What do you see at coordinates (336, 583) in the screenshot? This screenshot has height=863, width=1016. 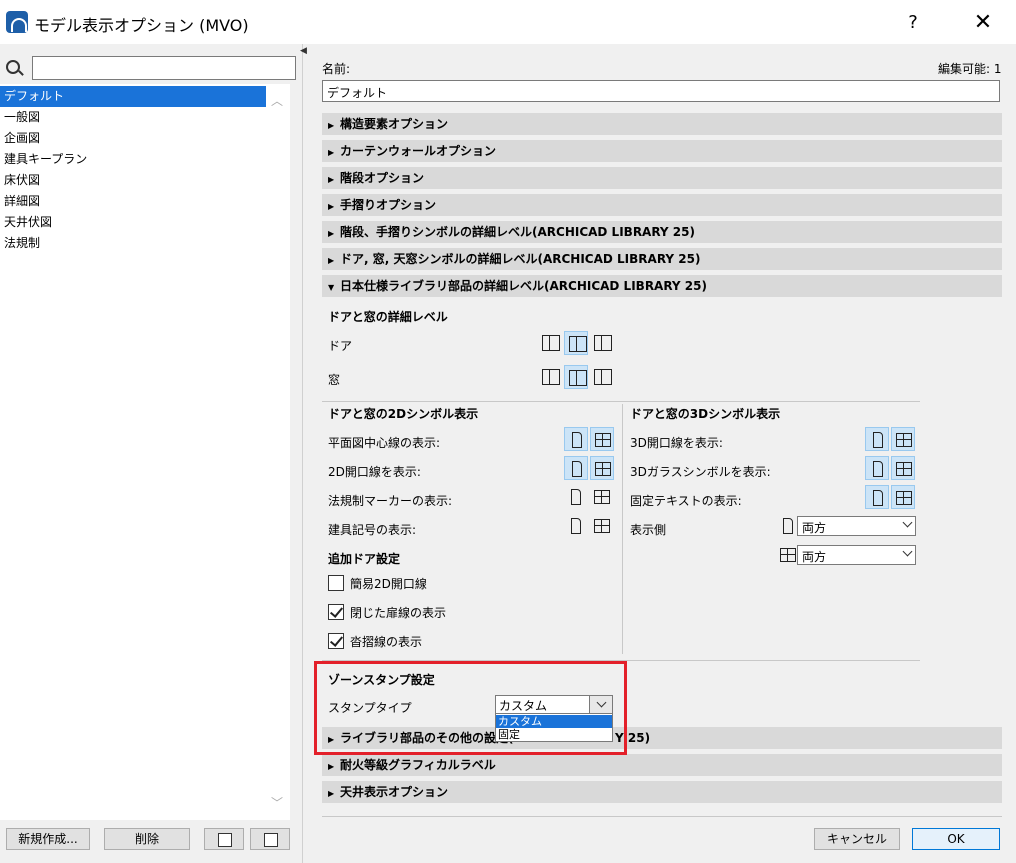 I see `simple-2d-opening-checkbox` at bounding box center [336, 583].